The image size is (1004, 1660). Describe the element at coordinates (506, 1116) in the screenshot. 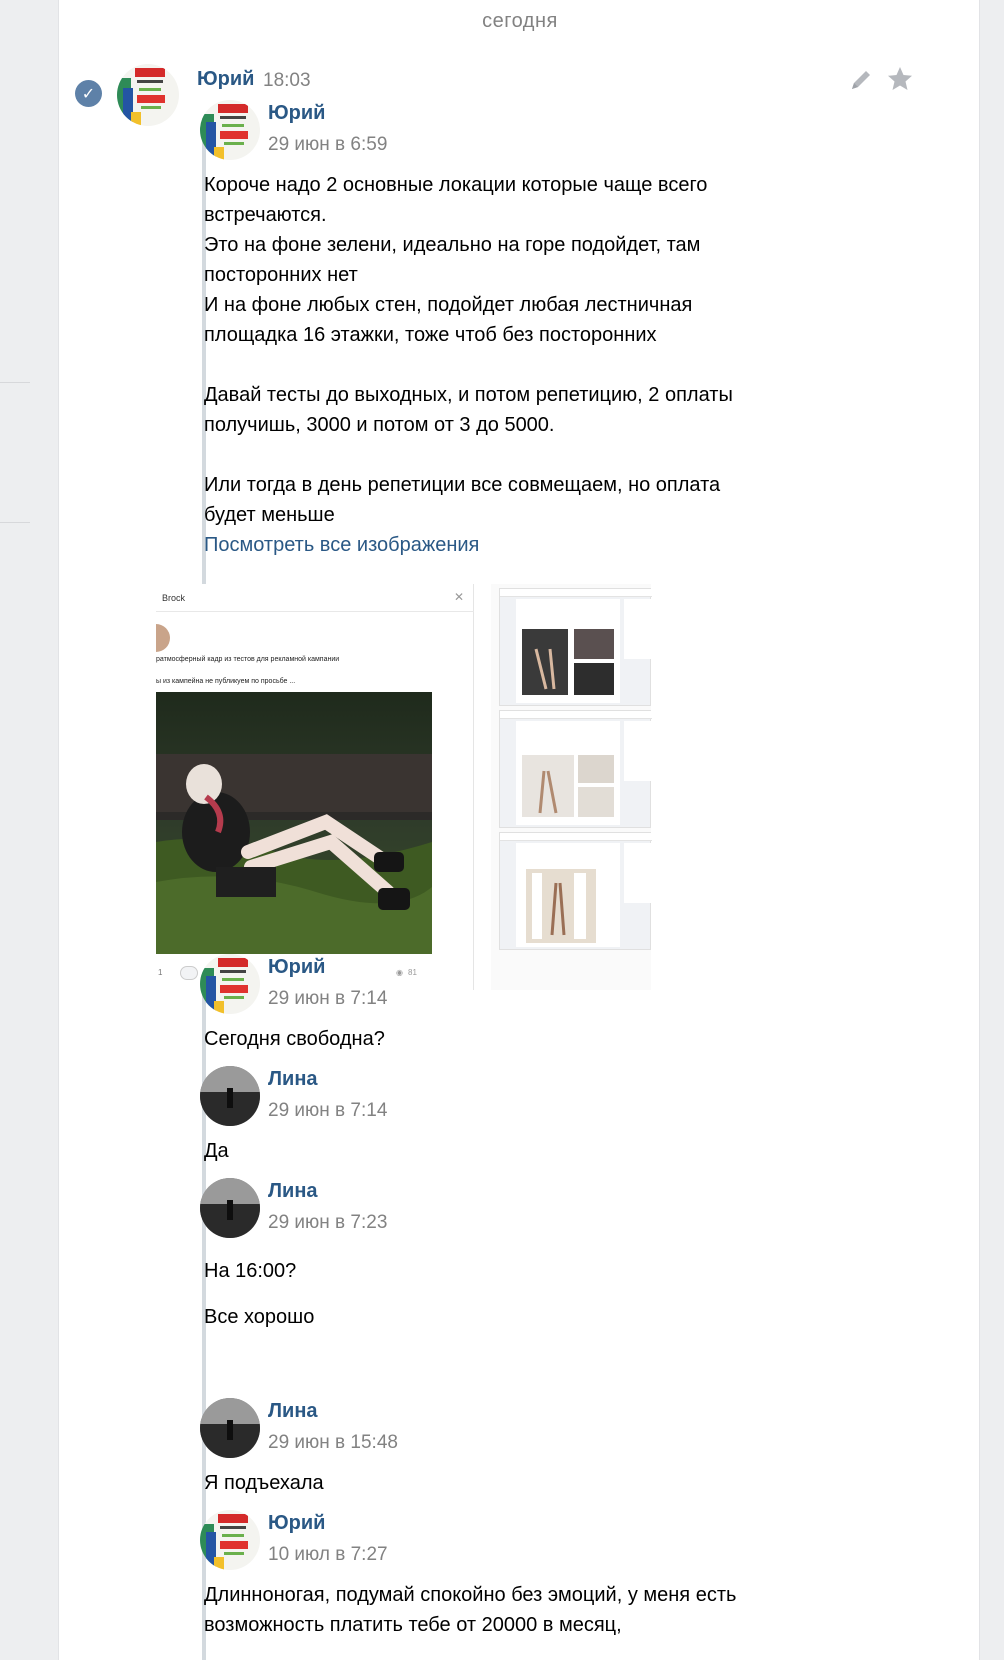

I see `forwarded-message: Лина 29 июн в 7:14 Да` at that location.